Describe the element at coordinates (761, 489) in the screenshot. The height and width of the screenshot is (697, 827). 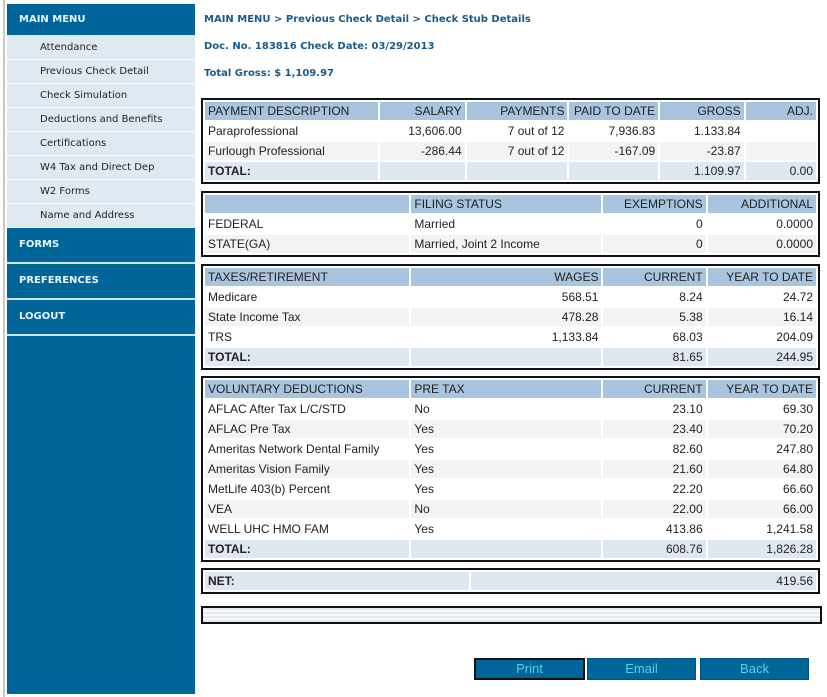
I see `cell: 66.60` at that location.